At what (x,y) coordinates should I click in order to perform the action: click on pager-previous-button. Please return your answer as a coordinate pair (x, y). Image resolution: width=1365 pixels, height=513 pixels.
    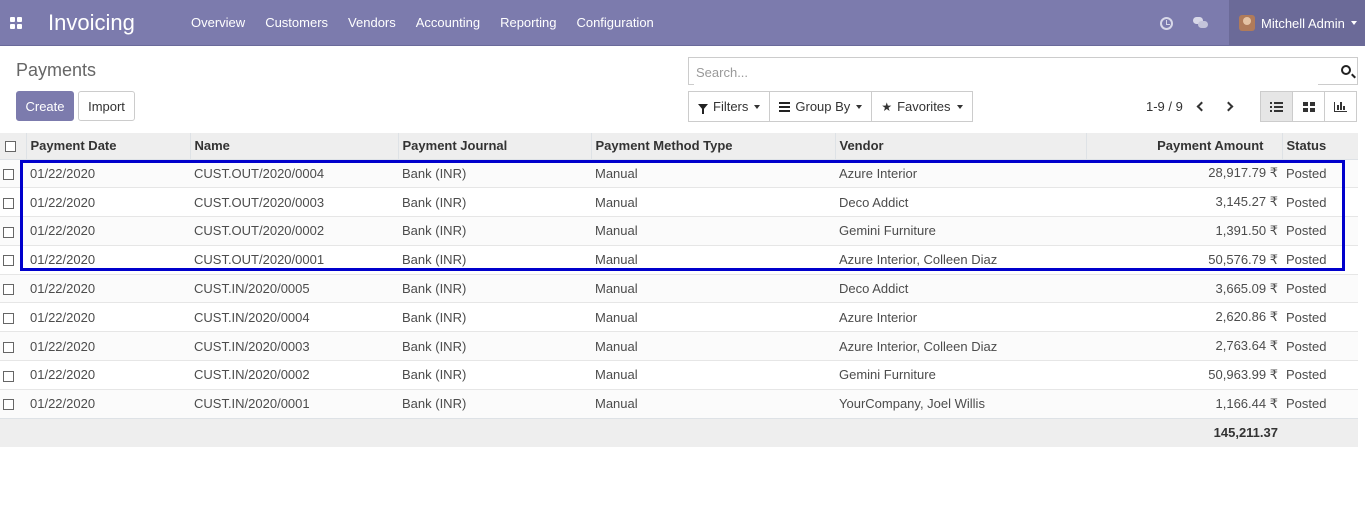
    Looking at the image, I should click on (1201, 105).